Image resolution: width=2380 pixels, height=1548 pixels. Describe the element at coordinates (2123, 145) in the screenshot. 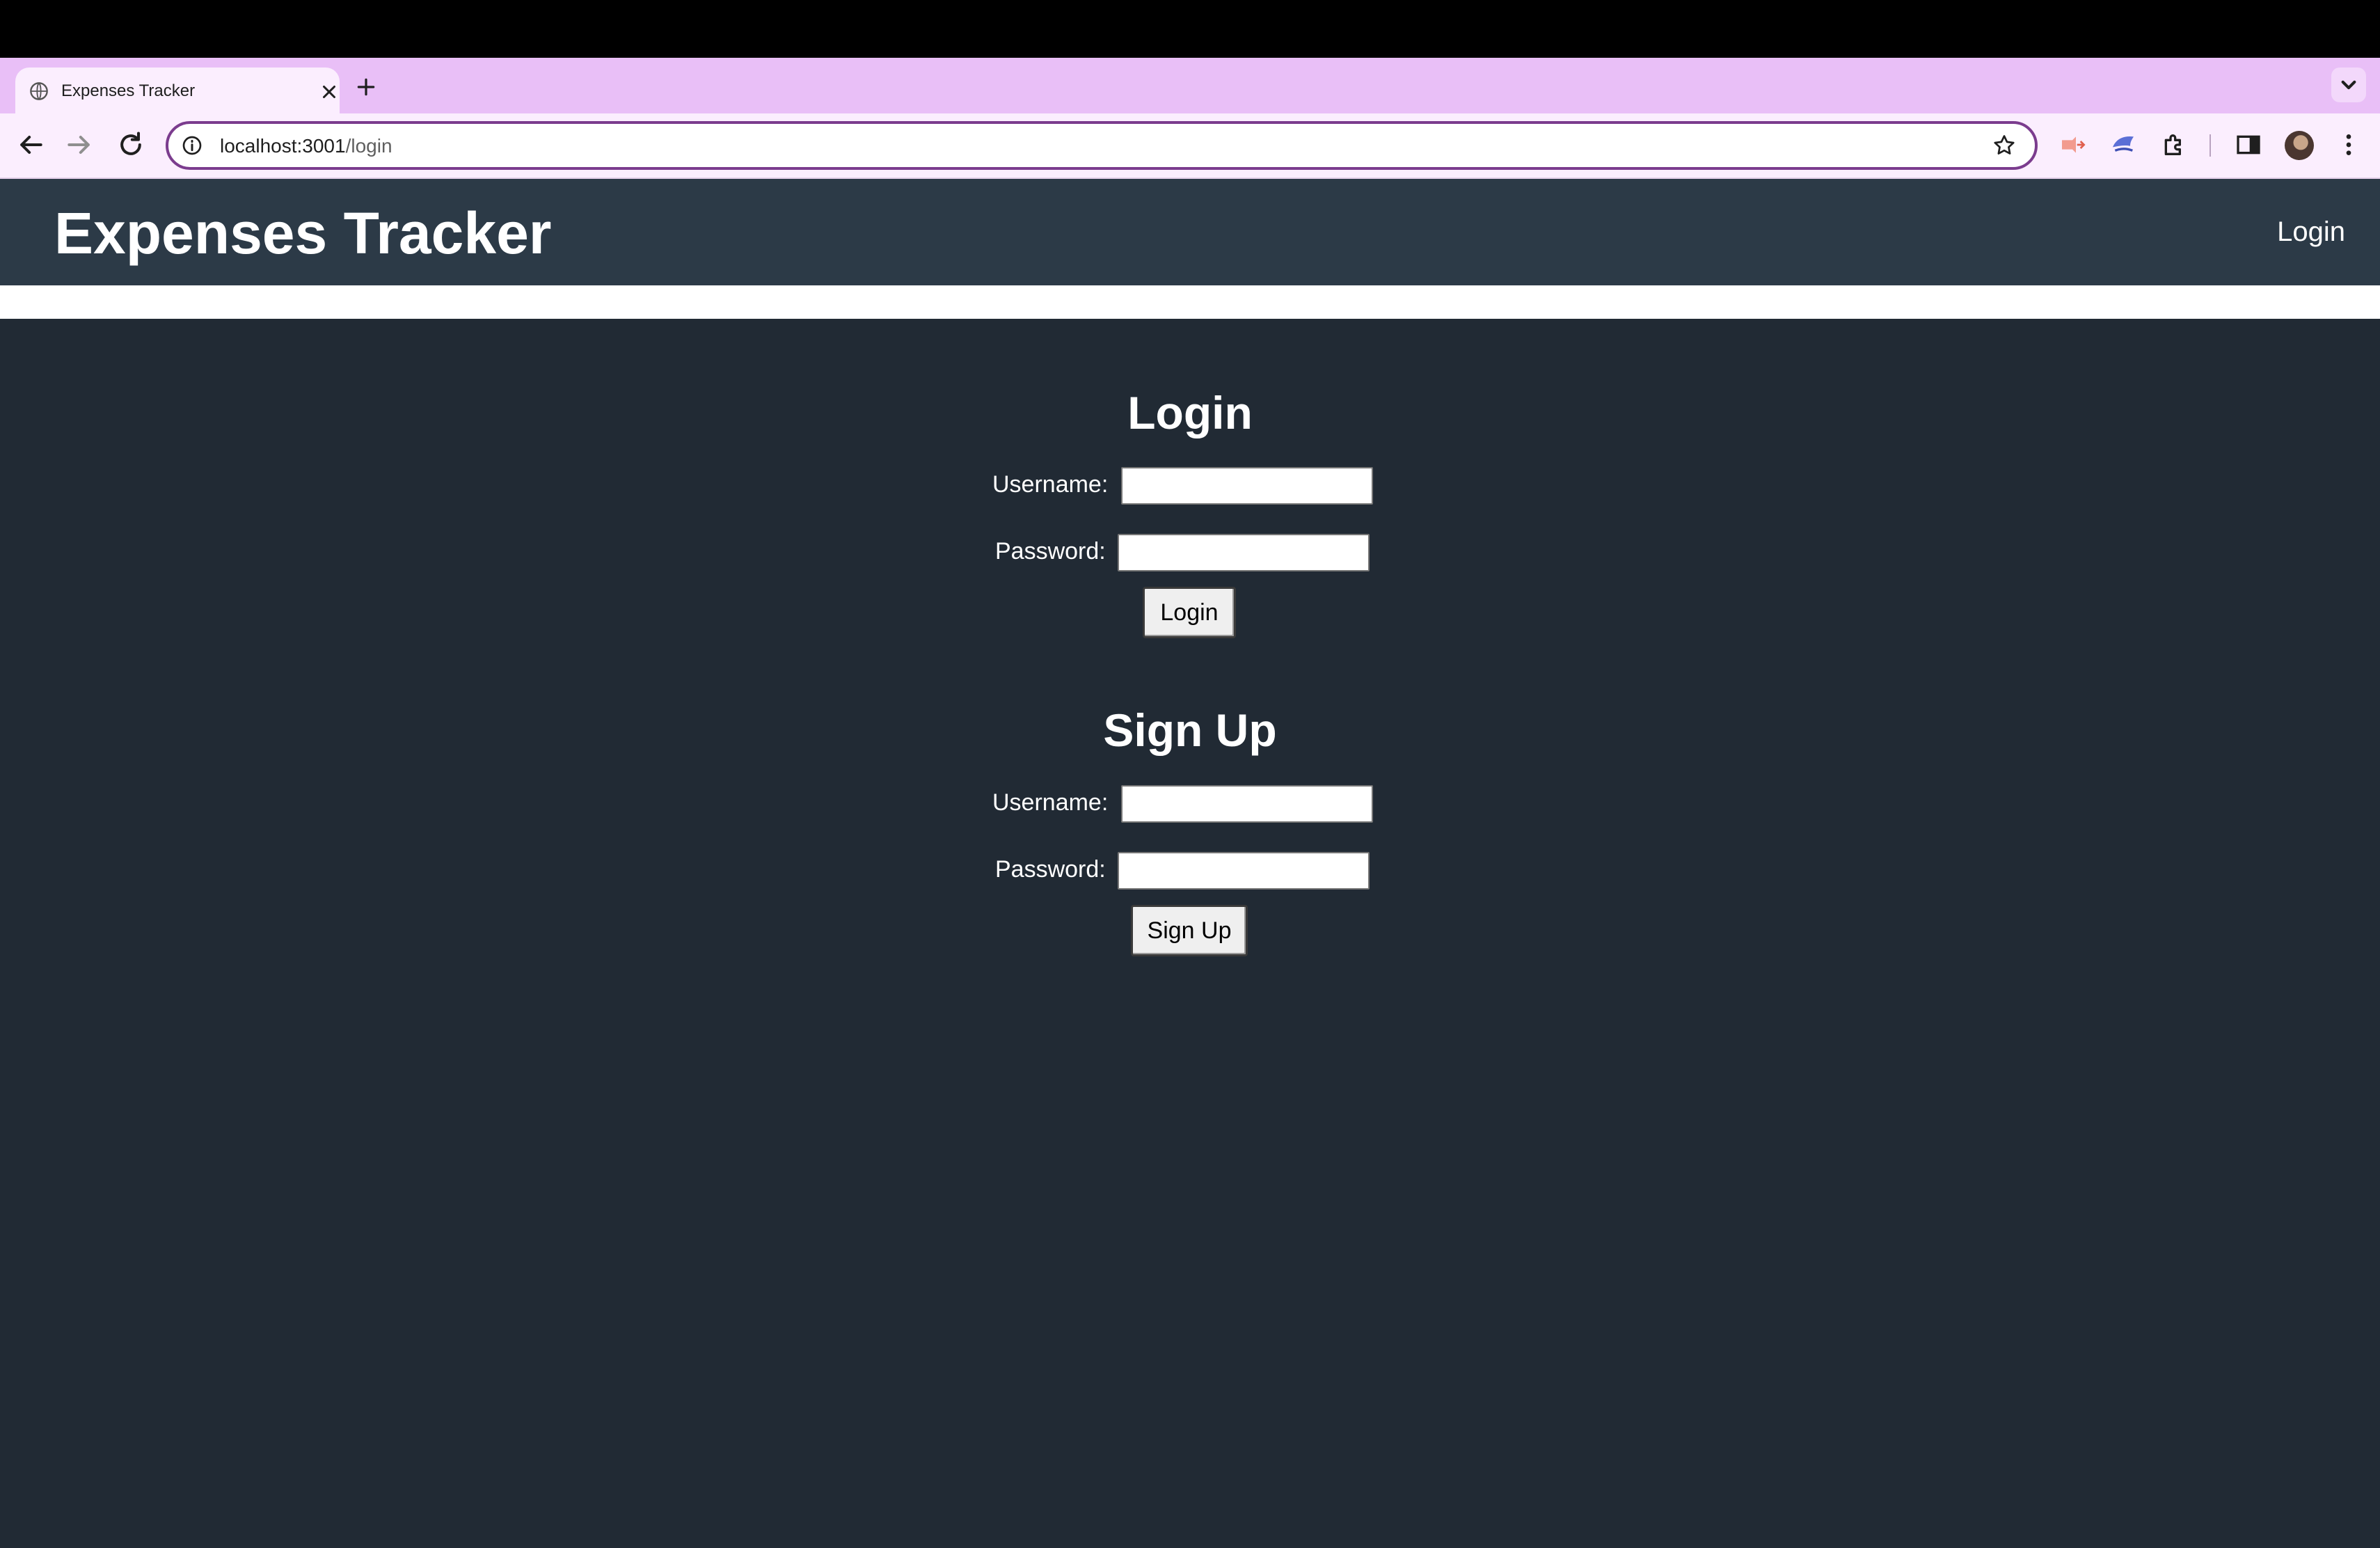

I see `extension-blue-icon` at that location.